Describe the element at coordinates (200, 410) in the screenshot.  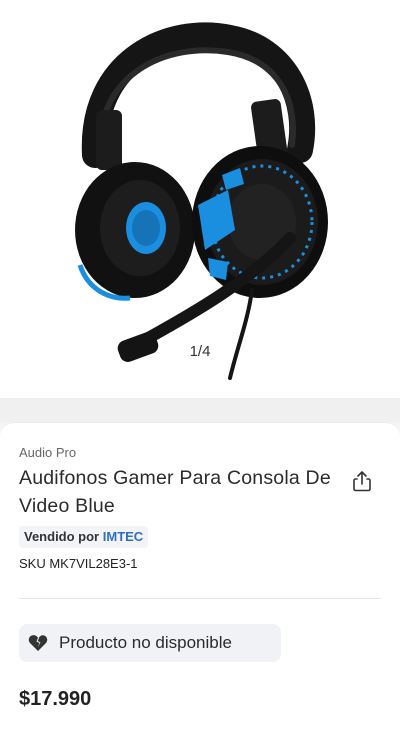
I see `section-separator` at that location.